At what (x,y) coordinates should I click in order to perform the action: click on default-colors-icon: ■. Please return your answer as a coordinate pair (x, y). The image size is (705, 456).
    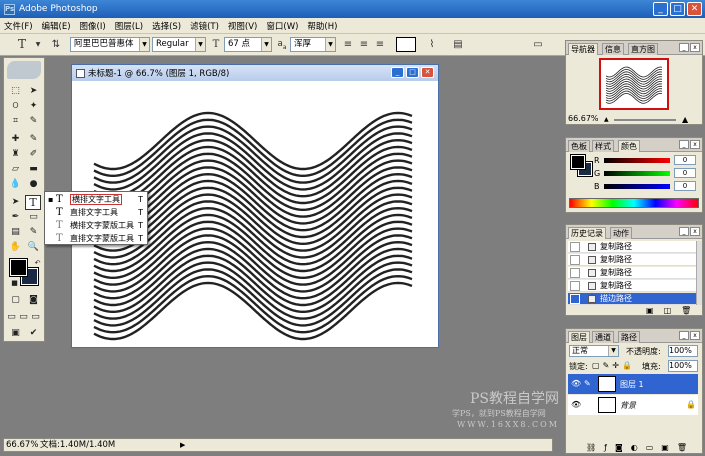
    Looking at the image, I should click on (14, 283).